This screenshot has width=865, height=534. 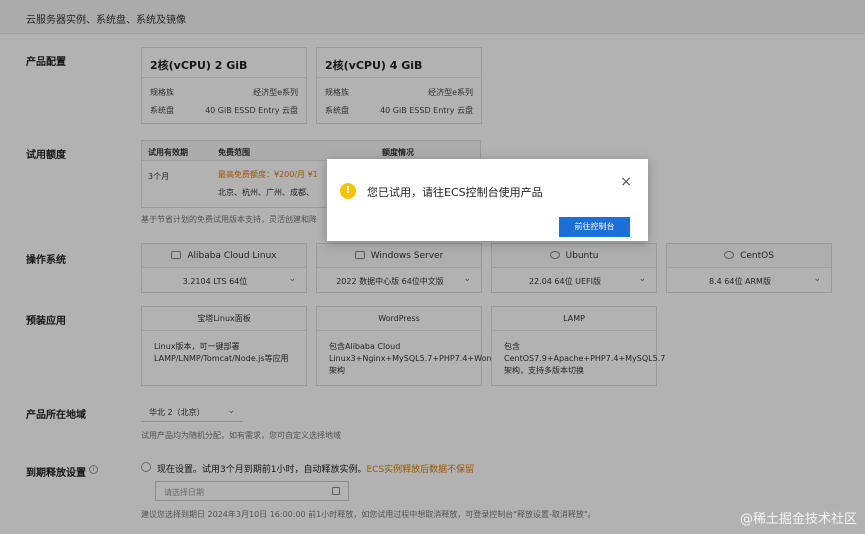 I want to click on dialog-message: 您已试用，请往ECS控制台使用产品, so click(x=455, y=192).